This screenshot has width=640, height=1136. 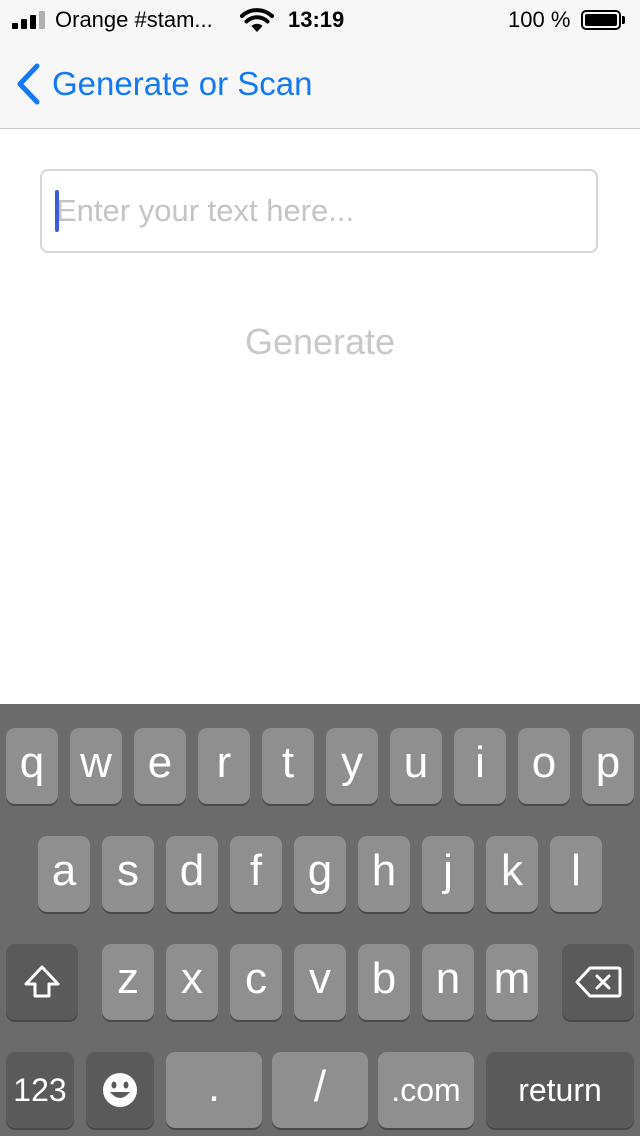 What do you see at coordinates (316, 19) in the screenshot?
I see `clock: 13:19` at bounding box center [316, 19].